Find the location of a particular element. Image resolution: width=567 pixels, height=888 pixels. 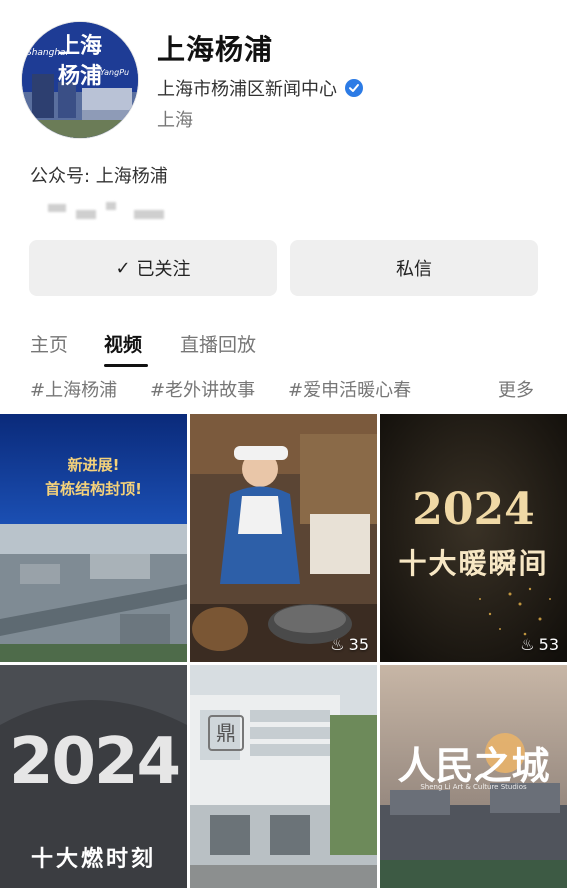

video-thumbnail: ♨ 35 is located at coordinates (283, 538).